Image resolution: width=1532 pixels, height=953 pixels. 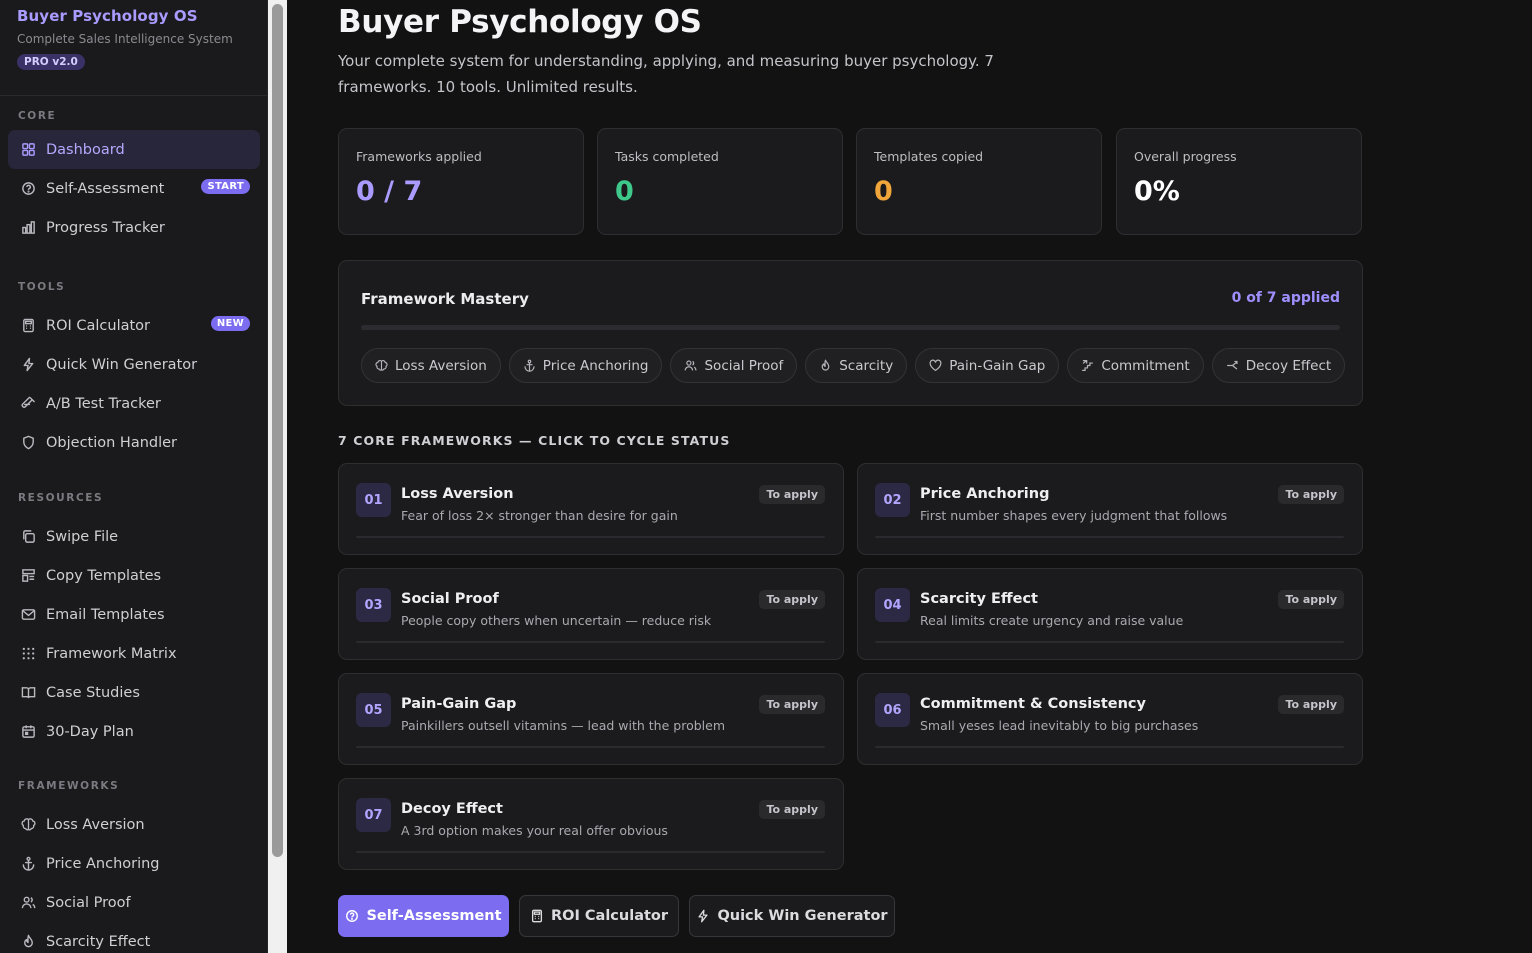 What do you see at coordinates (28, 228) in the screenshot?
I see `bar-chart-icon` at bounding box center [28, 228].